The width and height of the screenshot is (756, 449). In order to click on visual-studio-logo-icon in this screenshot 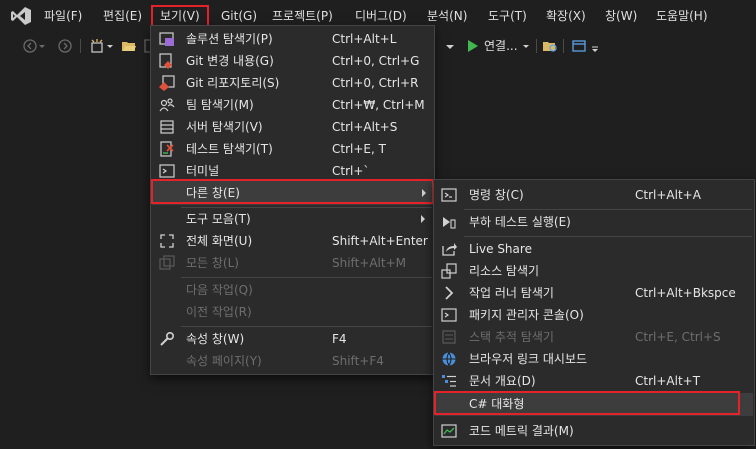, I will do `click(21, 16)`.